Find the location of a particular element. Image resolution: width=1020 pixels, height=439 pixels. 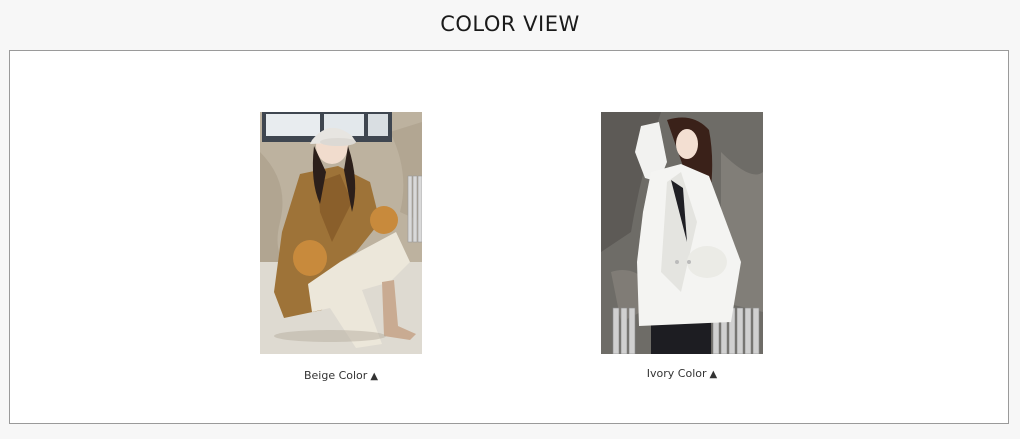

beige-color-caption: Beige Color ▲ is located at coordinates (341, 375).